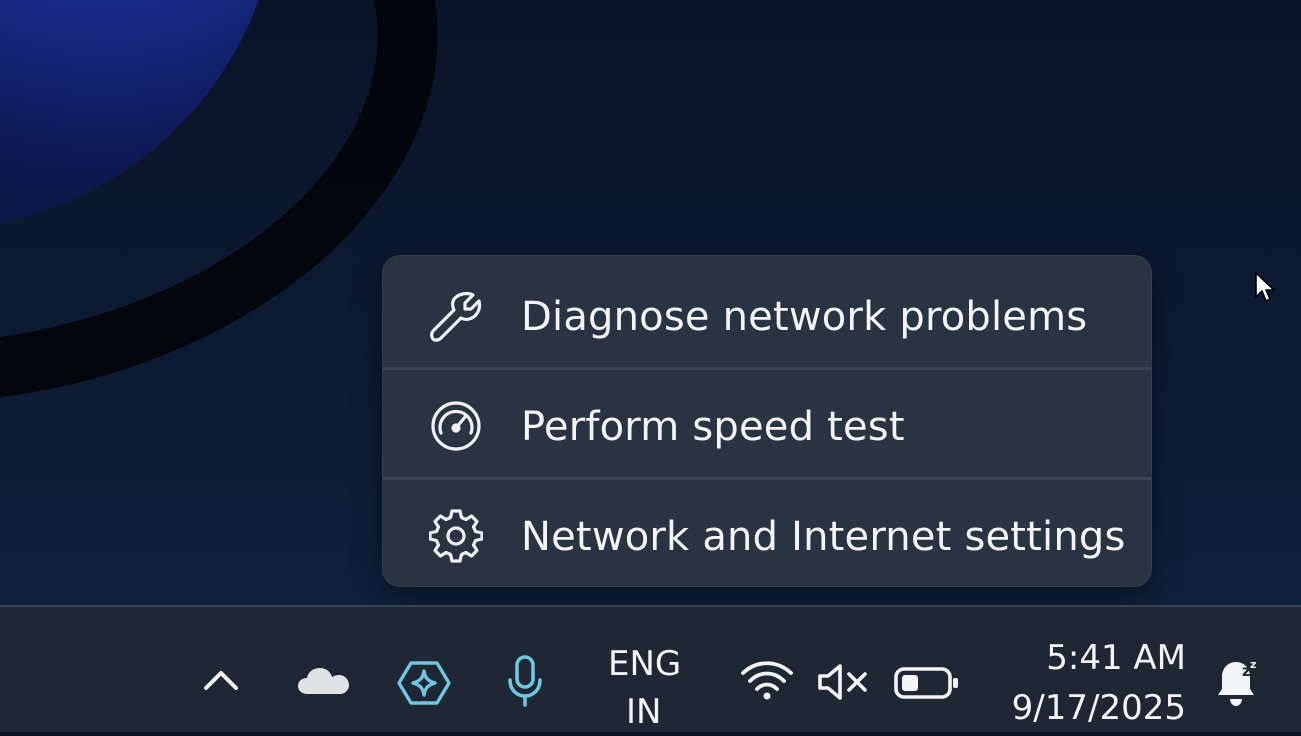 Image resolution: width=1301 pixels, height=736 pixels. I want to click on clock-date: 9/17/2025, so click(1098, 708).